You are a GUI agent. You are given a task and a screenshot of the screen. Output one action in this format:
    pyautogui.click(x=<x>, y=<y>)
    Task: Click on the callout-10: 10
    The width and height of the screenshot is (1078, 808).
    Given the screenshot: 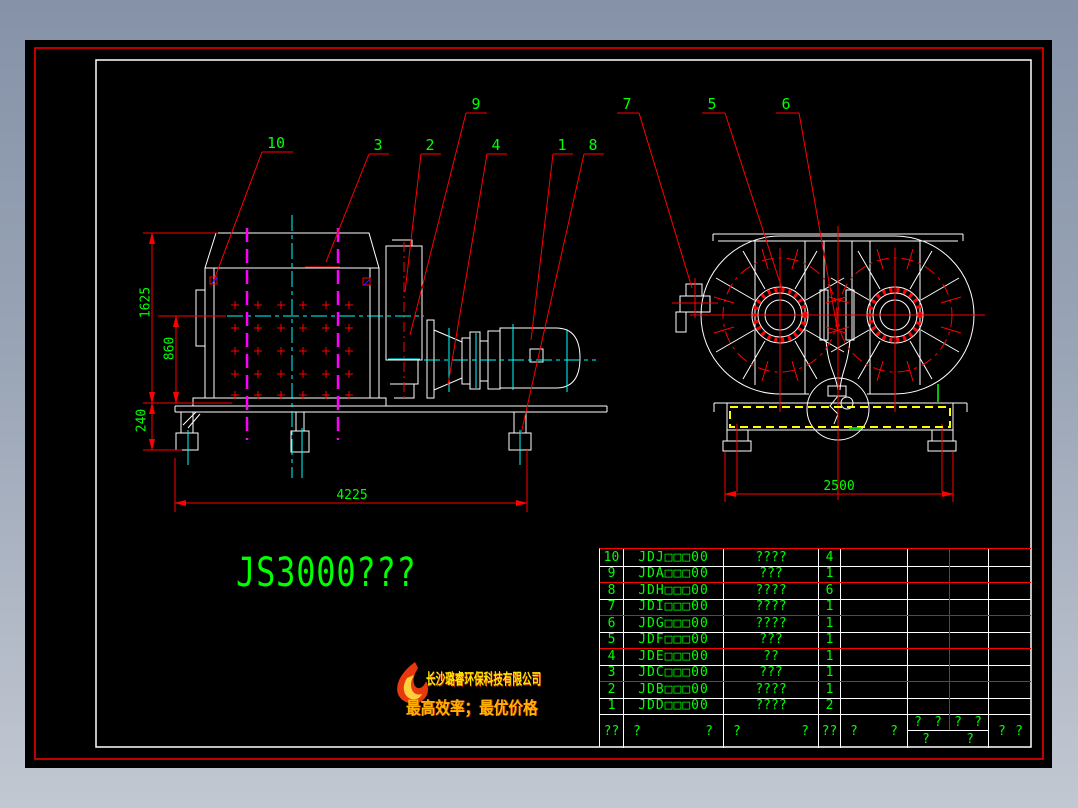 What is the action you would take?
    pyautogui.click(x=276, y=143)
    